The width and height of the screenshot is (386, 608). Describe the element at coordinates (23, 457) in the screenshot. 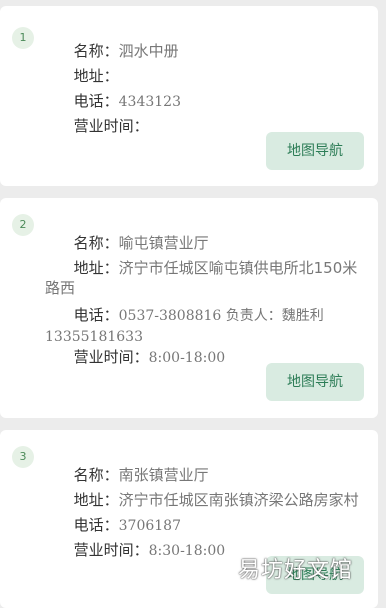

I see `index-badge: 3` at that location.